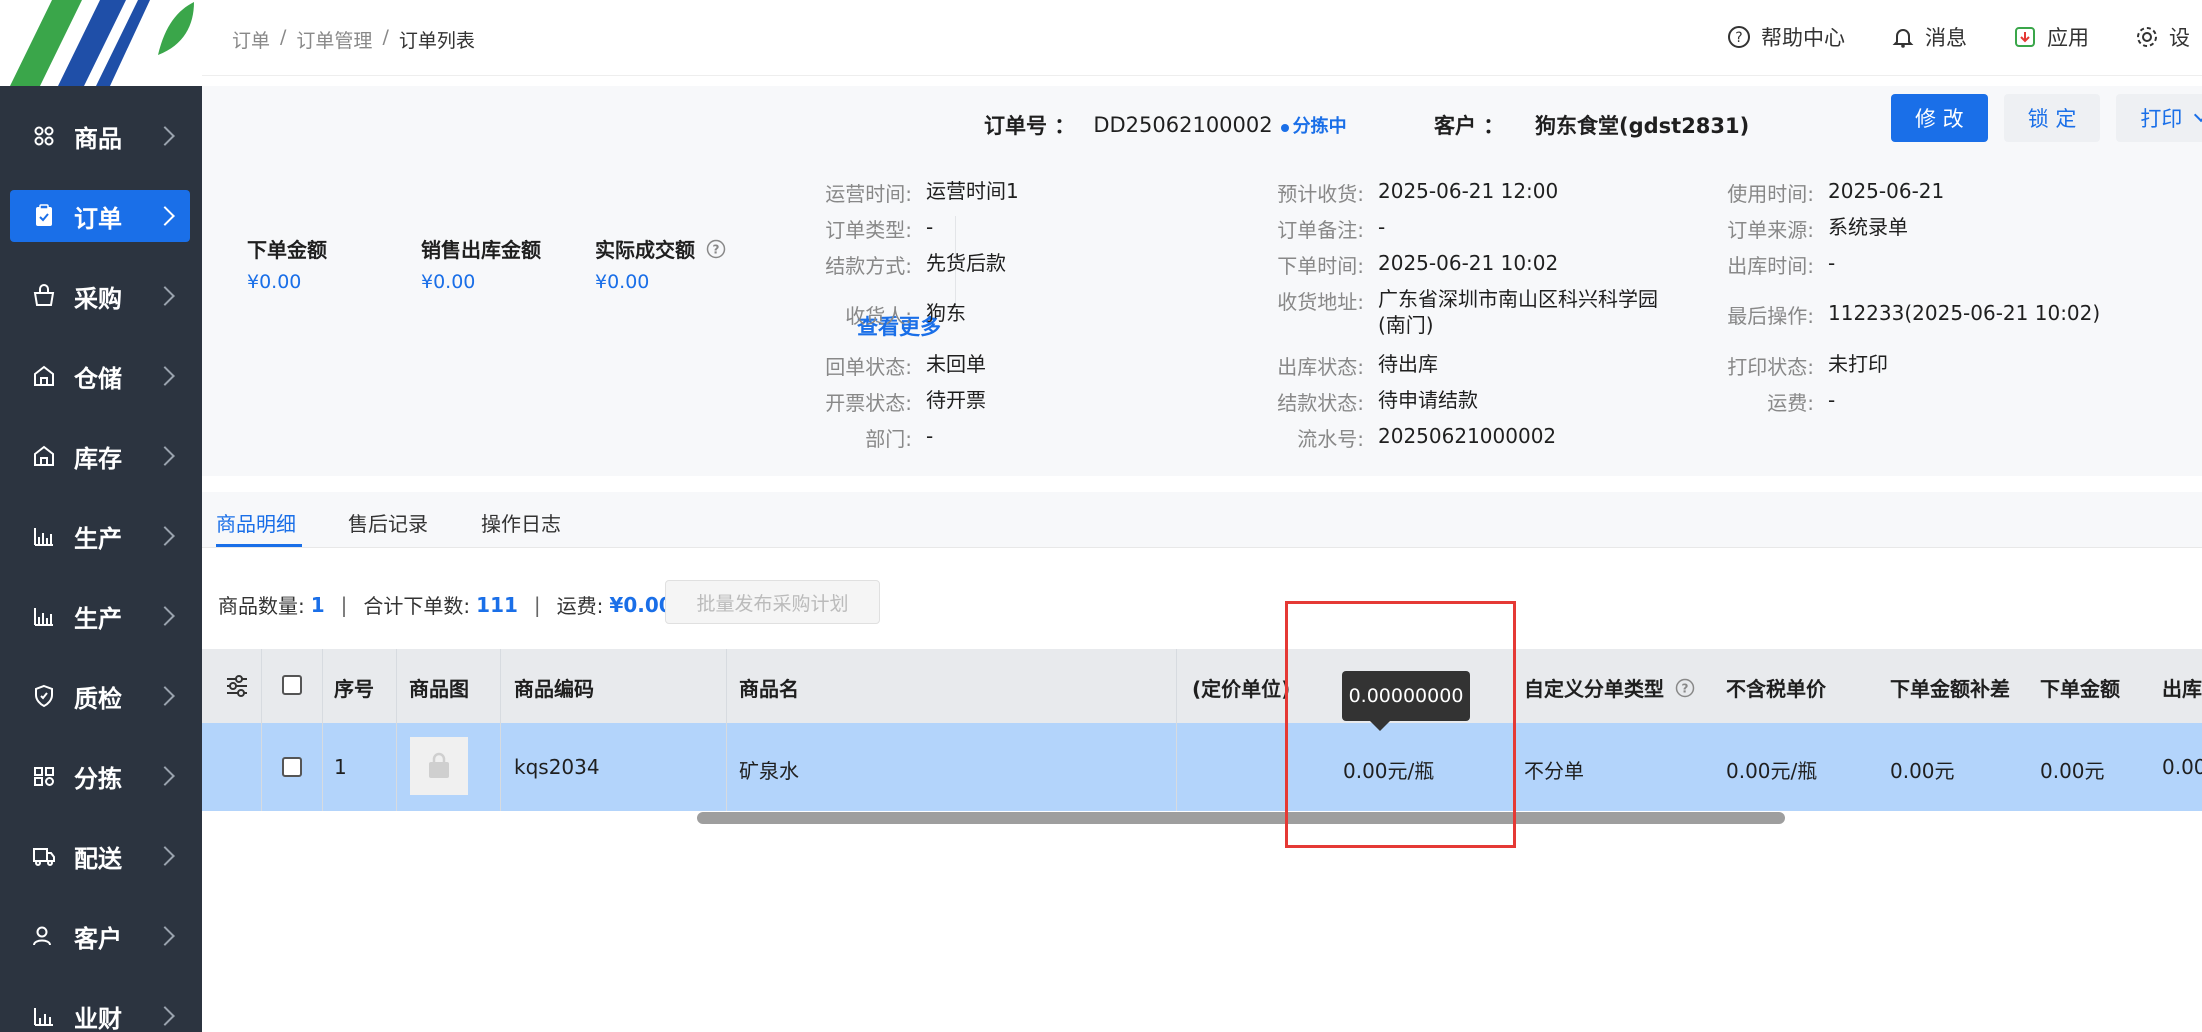 Image resolution: width=2202 pixels, height=1032 pixels. Describe the element at coordinates (1803, 38) in the screenshot. I see `help-label: 帮助中心` at that location.